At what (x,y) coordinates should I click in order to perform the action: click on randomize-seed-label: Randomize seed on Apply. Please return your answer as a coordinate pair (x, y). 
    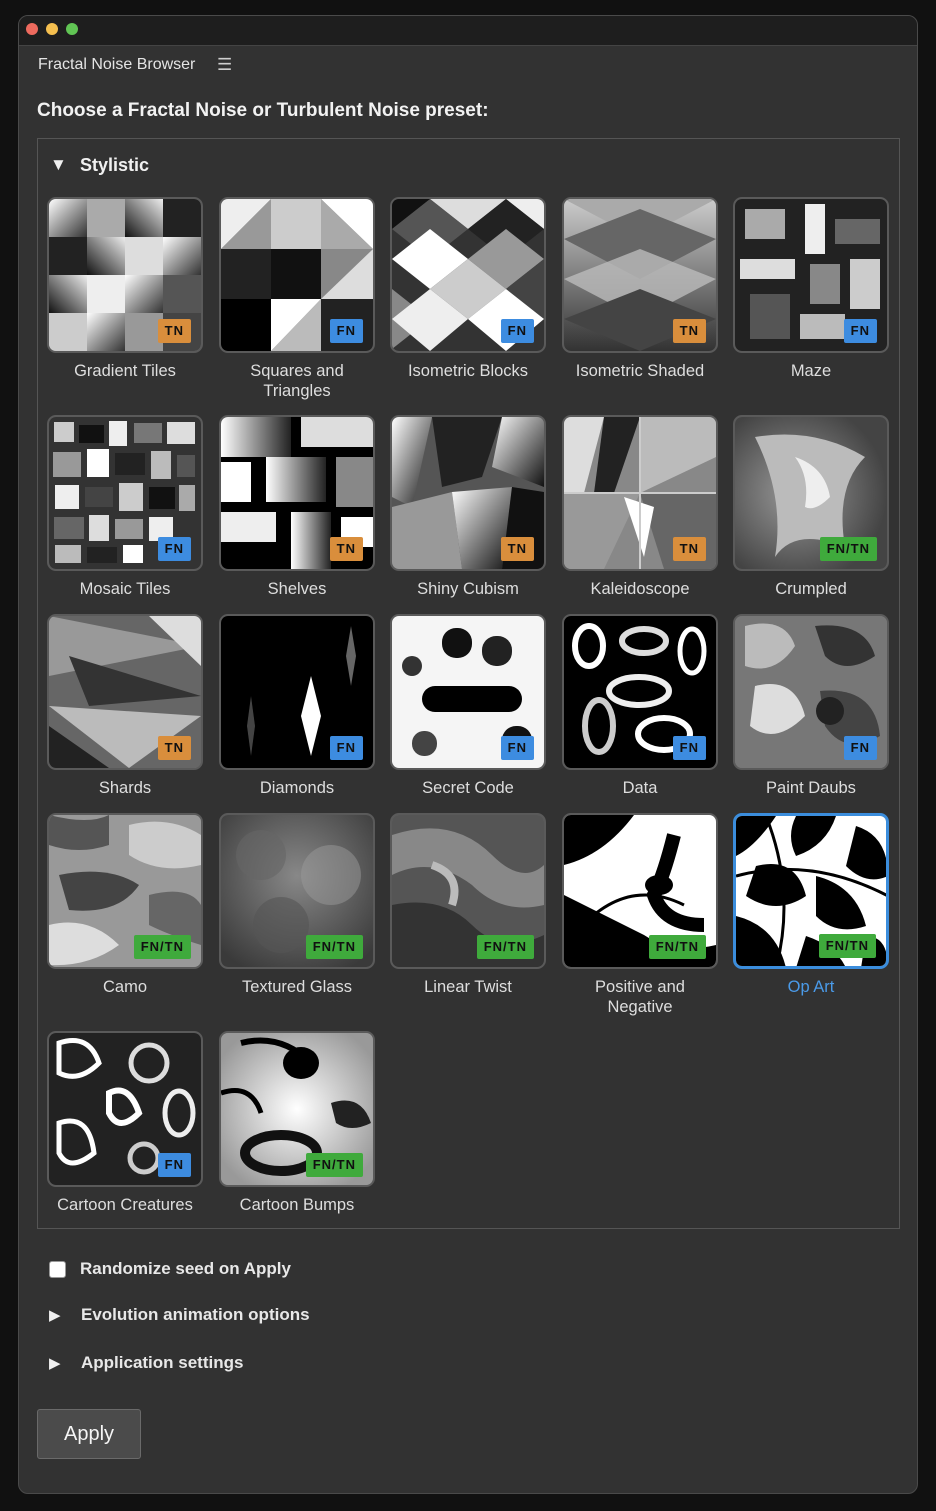
    Looking at the image, I should click on (185, 1268).